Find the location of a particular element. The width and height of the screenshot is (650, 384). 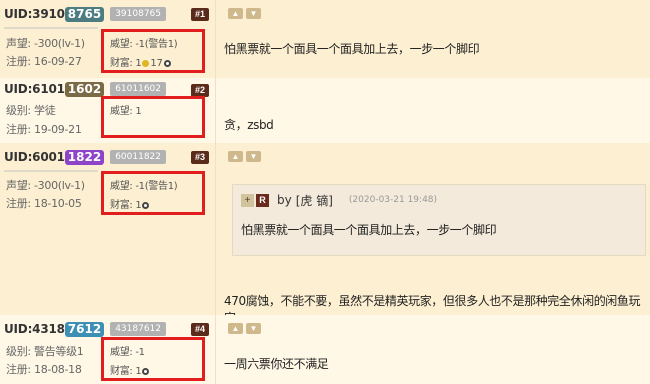

floor-number: #1 is located at coordinates (199, 14).